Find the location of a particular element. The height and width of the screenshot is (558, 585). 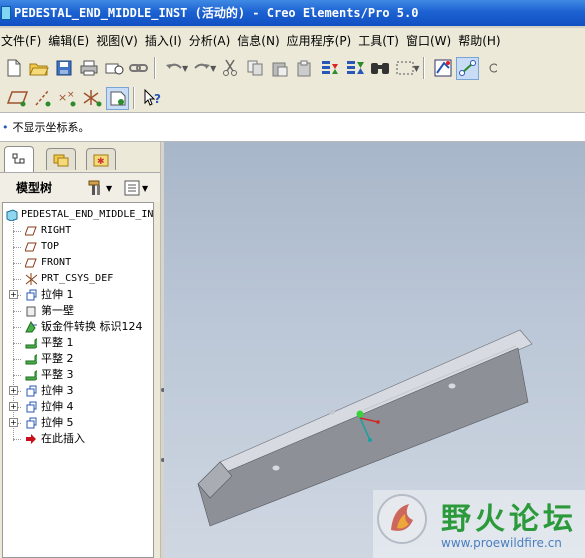

select-dropdown-icon: ▼ is located at coordinates (416, 68).